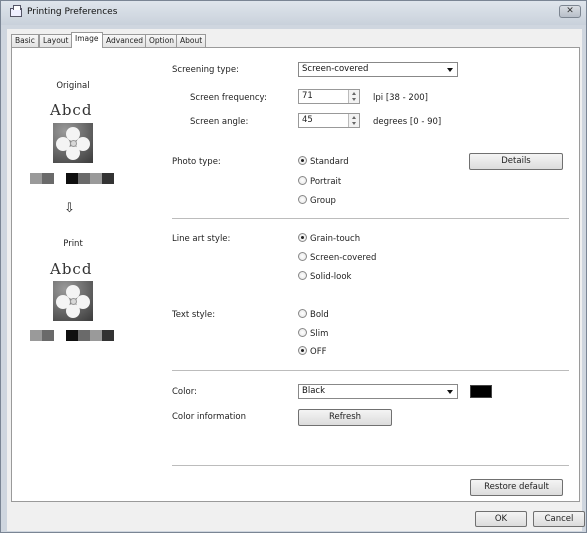 Image resolution: width=587 pixels, height=533 pixels. What do you see at coordinates (71, 110) in the screenshot?
I see `original-sample-text: Abcd` at bounding box center [71, 110].